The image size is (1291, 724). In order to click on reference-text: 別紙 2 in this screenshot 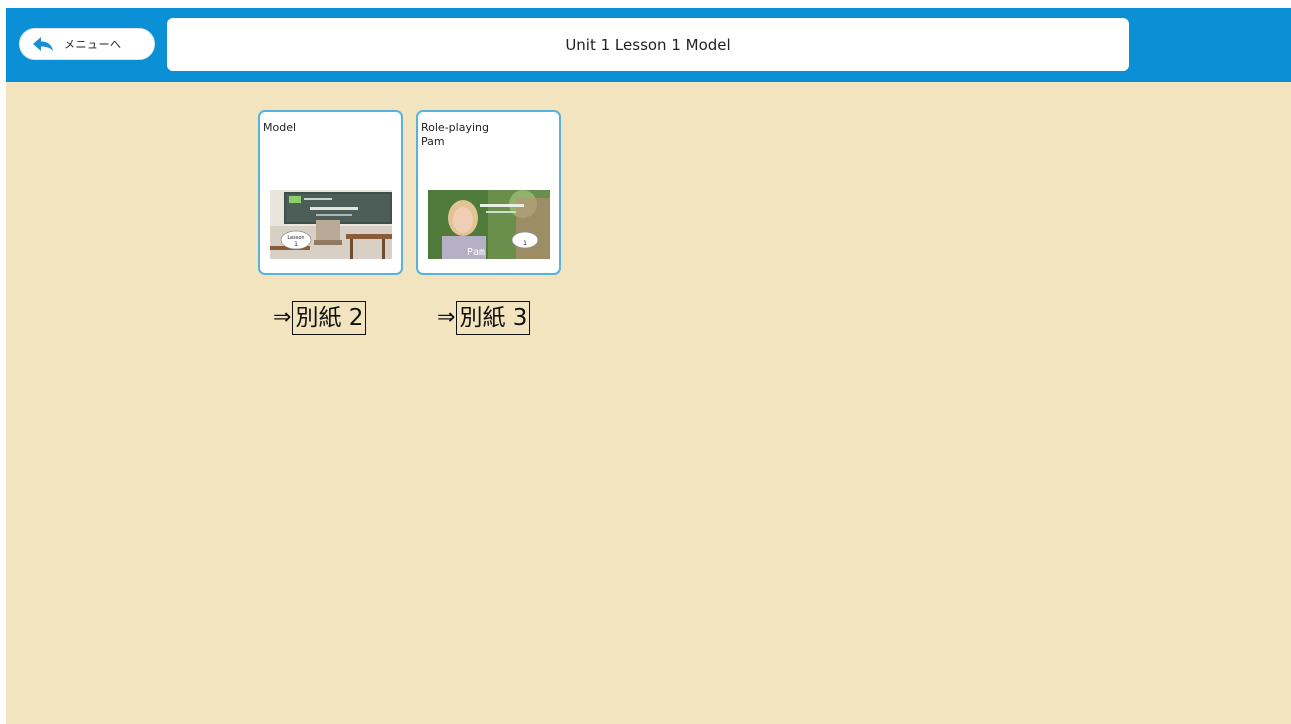, I will do `click(329, 317)`.